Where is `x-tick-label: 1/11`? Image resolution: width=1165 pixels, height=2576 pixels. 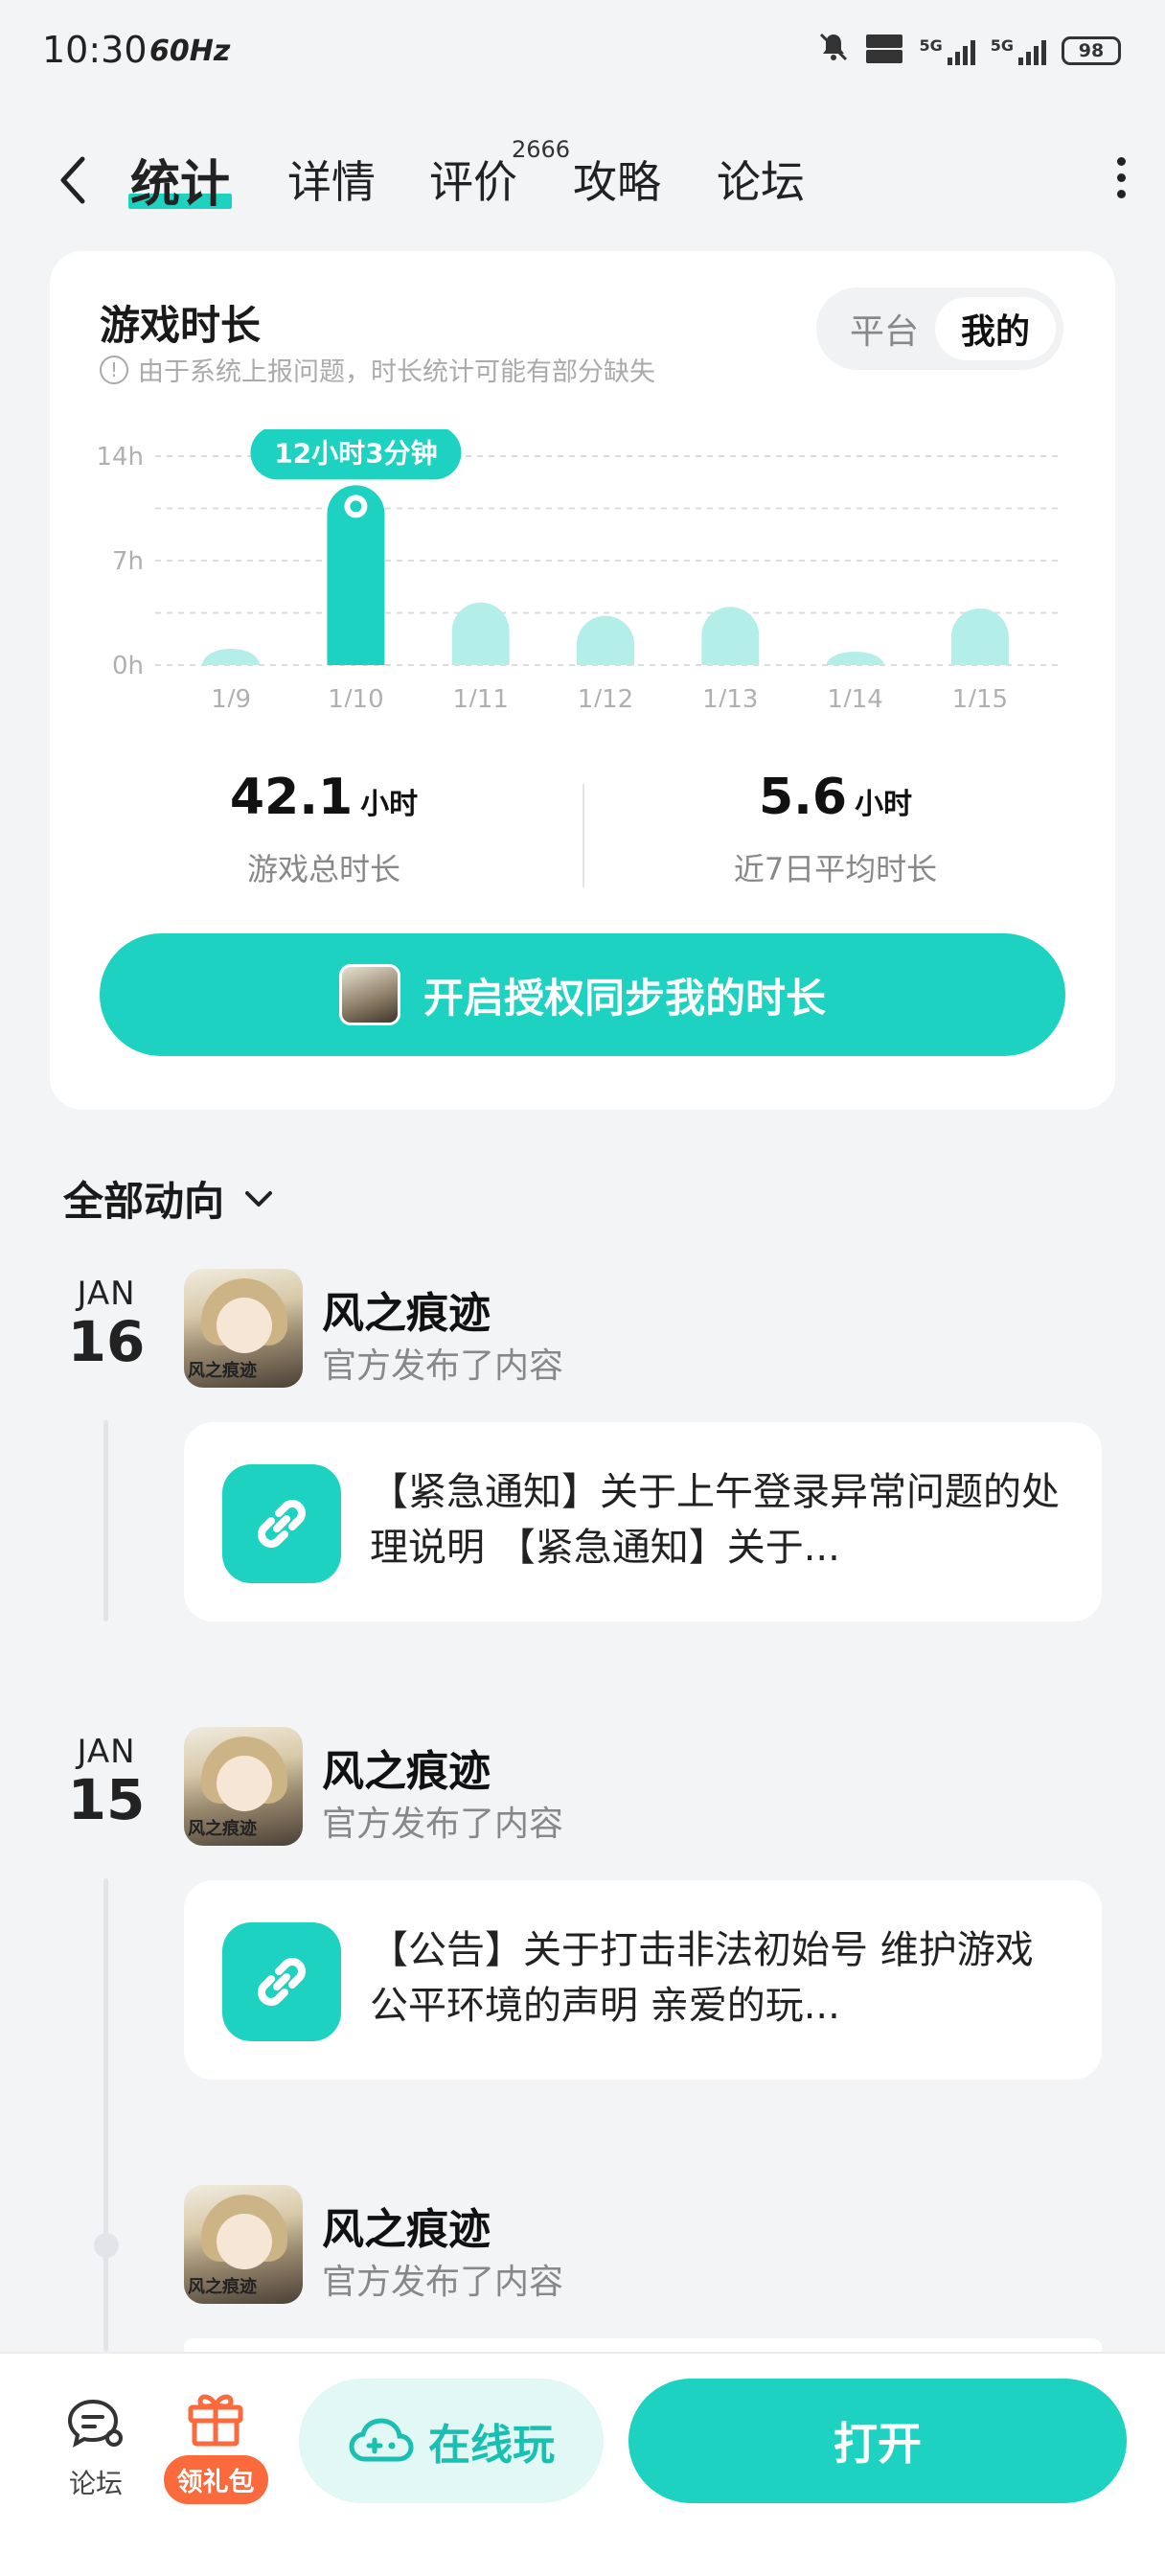
x-tick-label: 1/11 is located at coordinates (481, 696).